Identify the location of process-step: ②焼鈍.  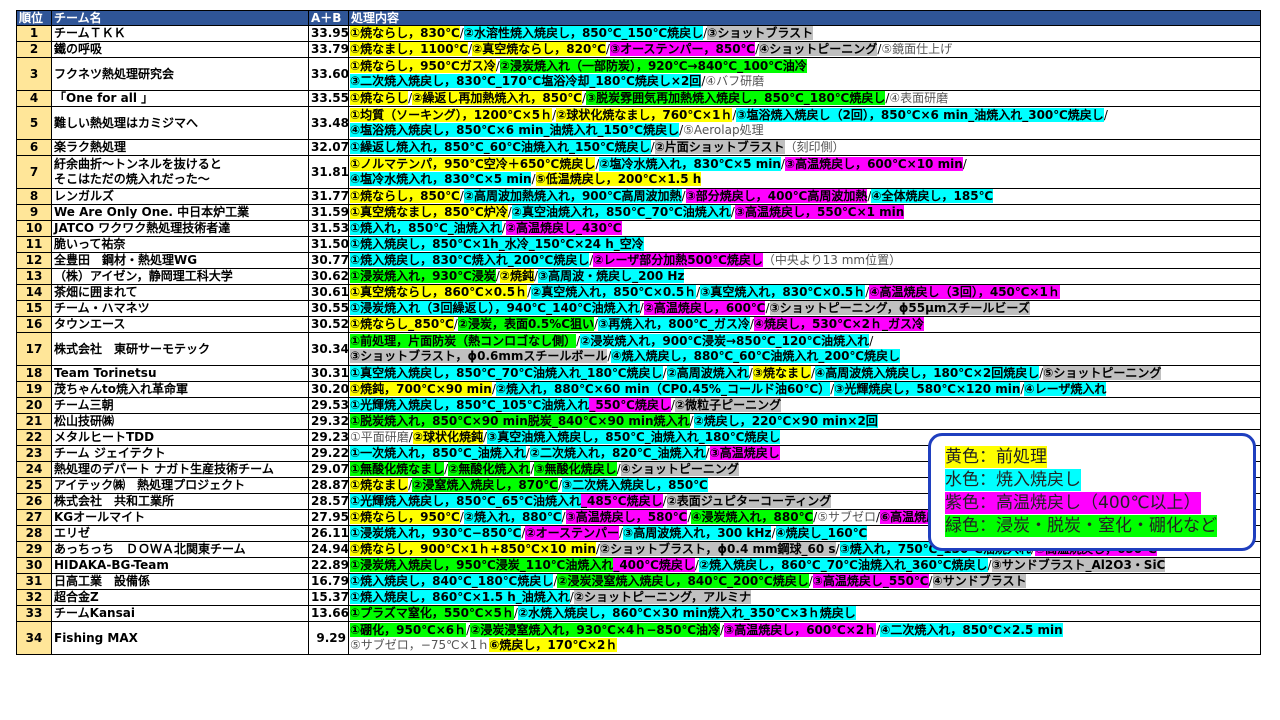
(516, 276).